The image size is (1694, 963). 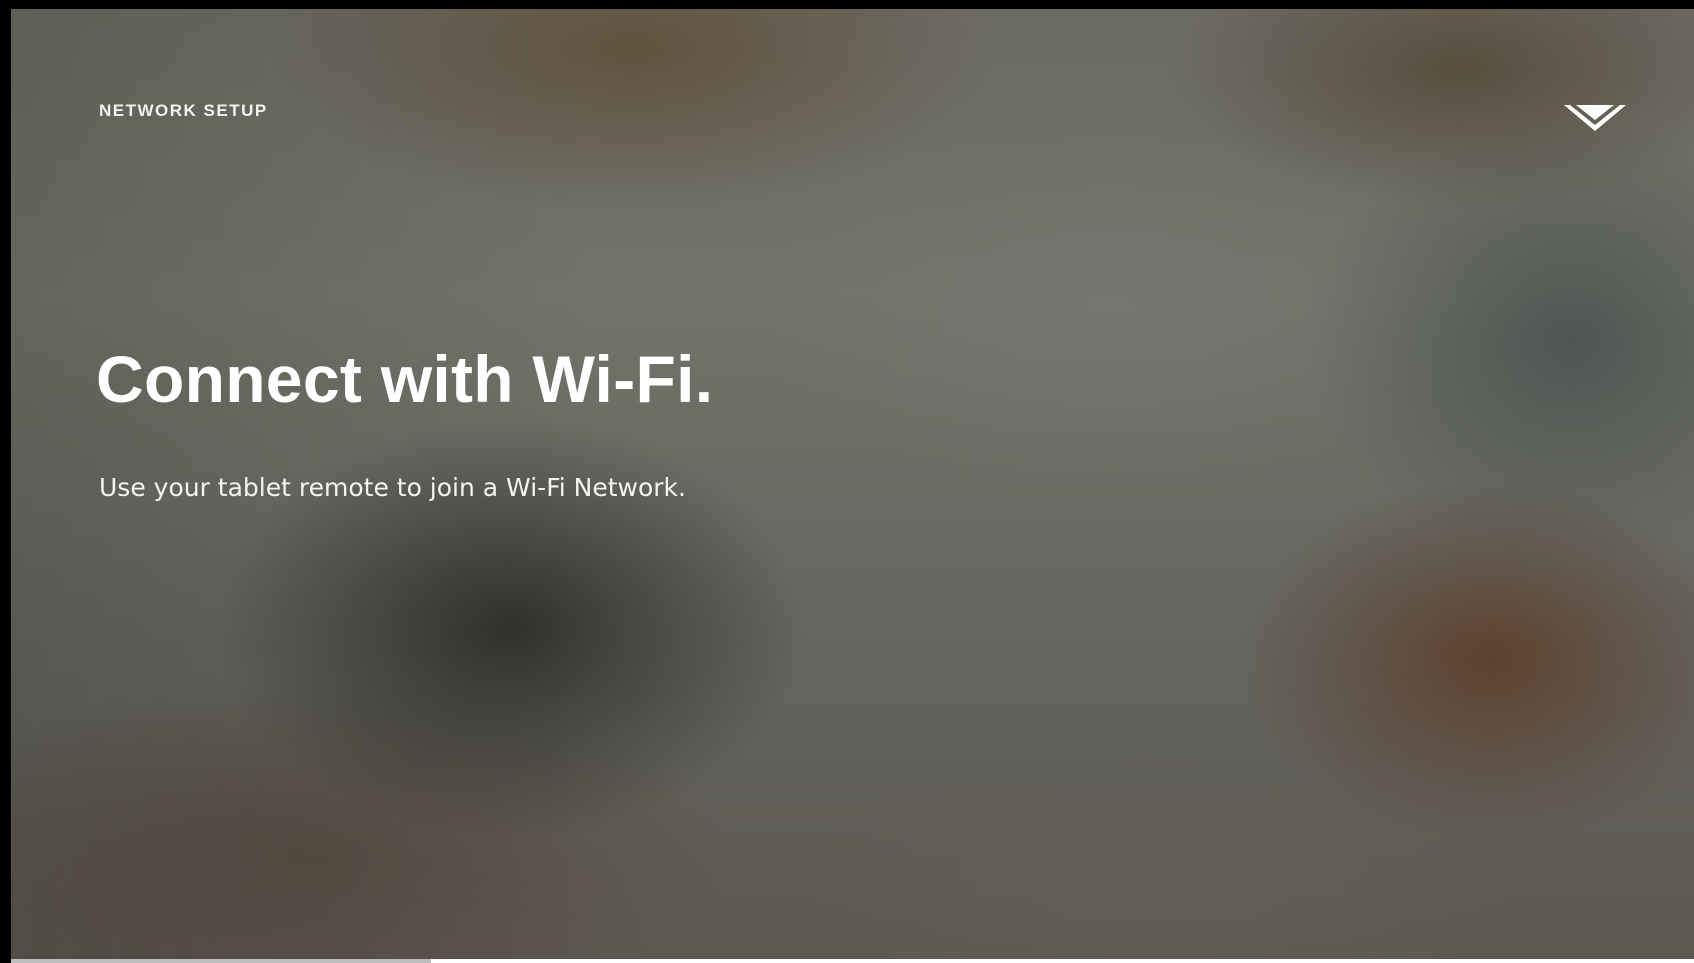 I want to click on vizio-v-chevron-icon, so click(x=1595, y=118).